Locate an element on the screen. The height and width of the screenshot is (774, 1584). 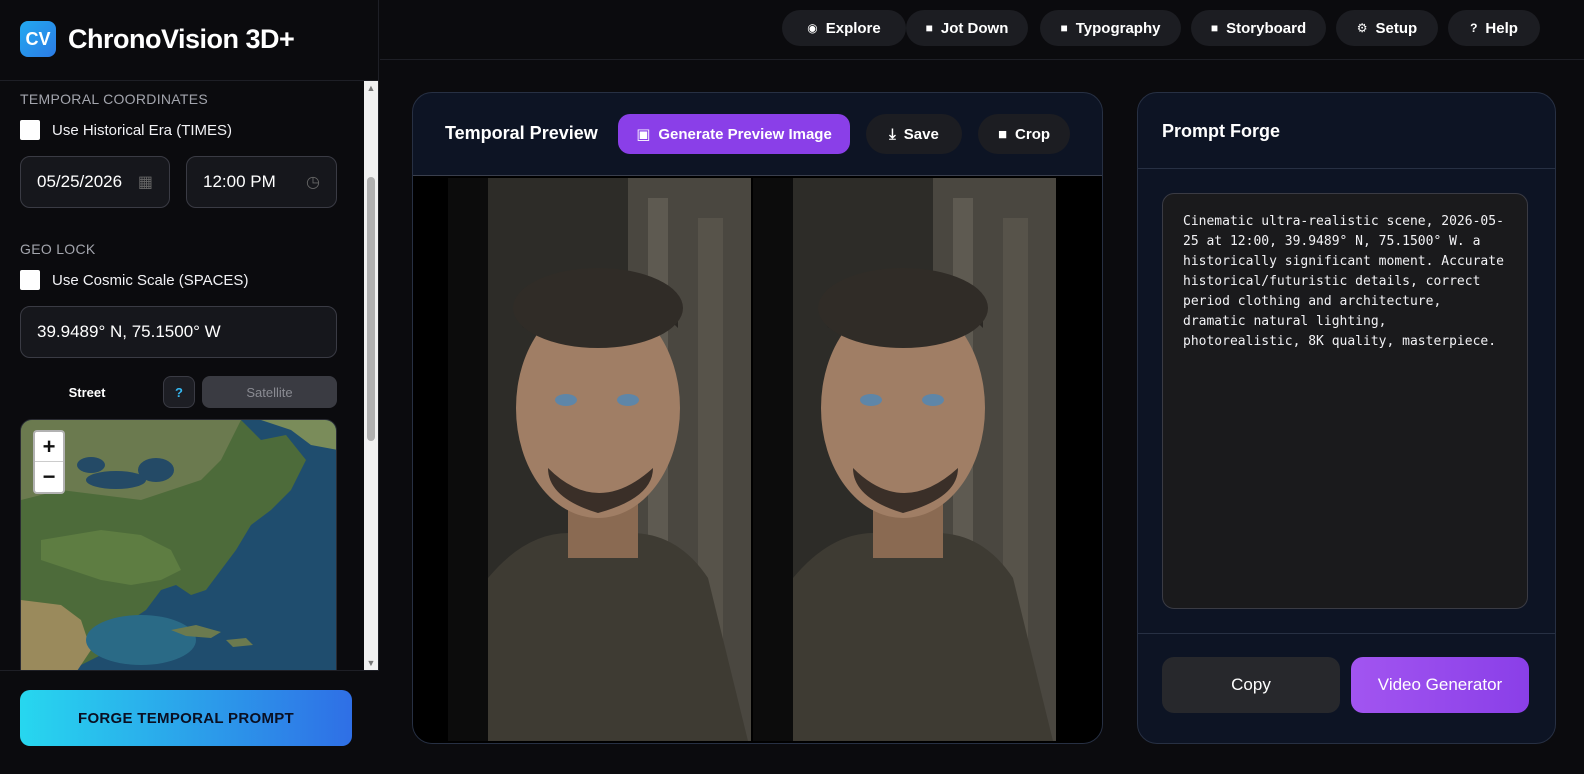
nav-setup-label: Setup is located at coordinates (1396, 28).